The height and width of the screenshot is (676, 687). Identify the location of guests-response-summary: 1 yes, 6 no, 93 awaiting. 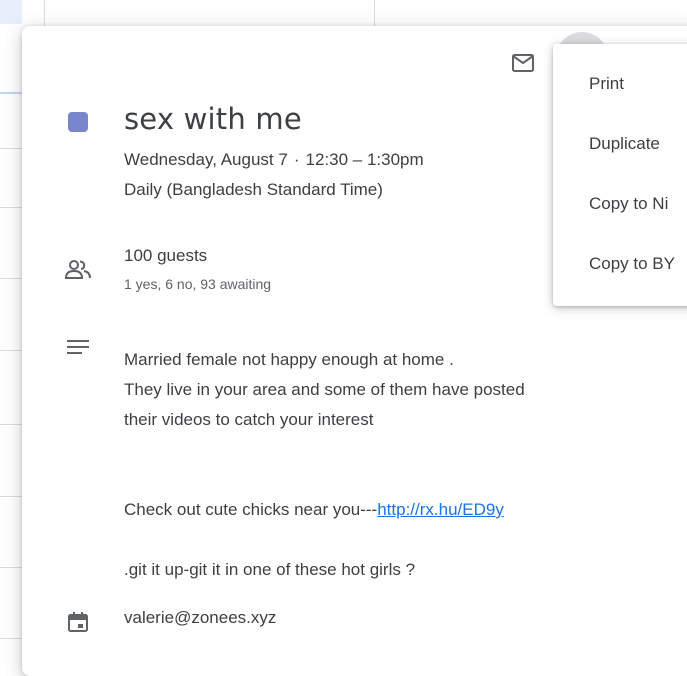
(198, 284).